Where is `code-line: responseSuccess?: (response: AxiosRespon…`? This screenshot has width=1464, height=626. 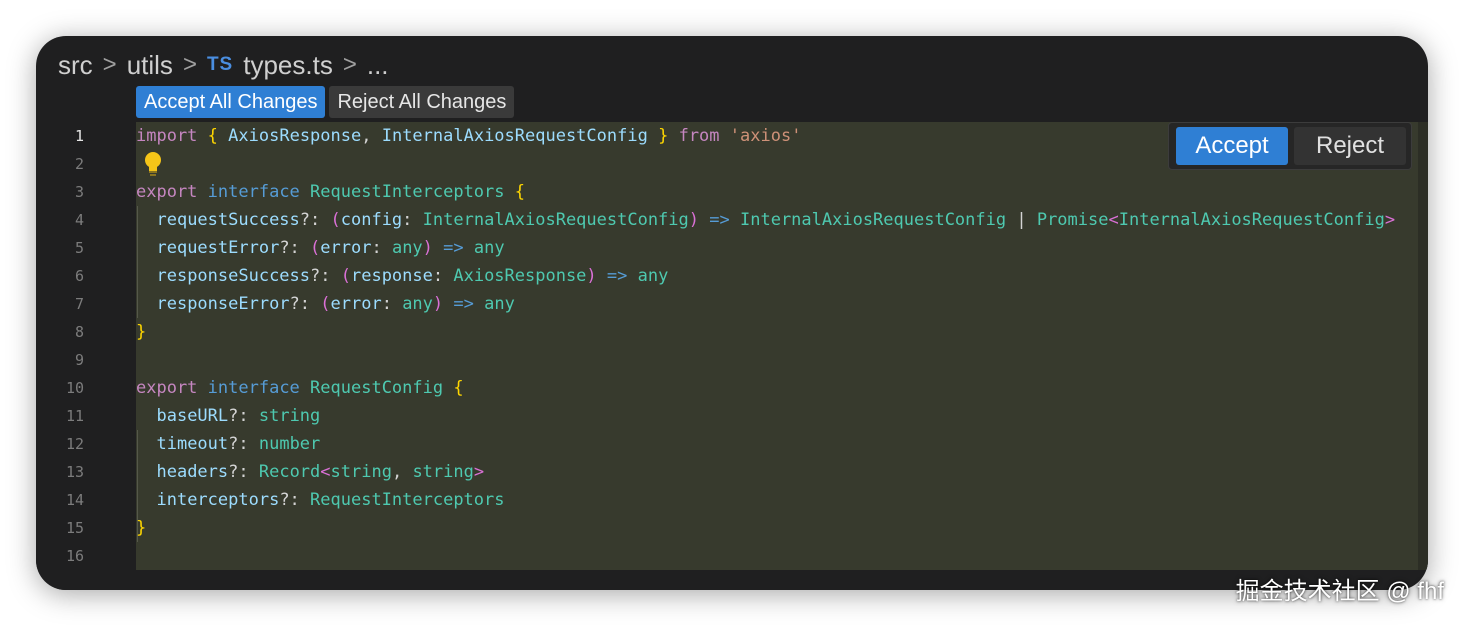
code-line: responseSuccess?: (response: AxiosRespon… is located at coordinates (402, 276).